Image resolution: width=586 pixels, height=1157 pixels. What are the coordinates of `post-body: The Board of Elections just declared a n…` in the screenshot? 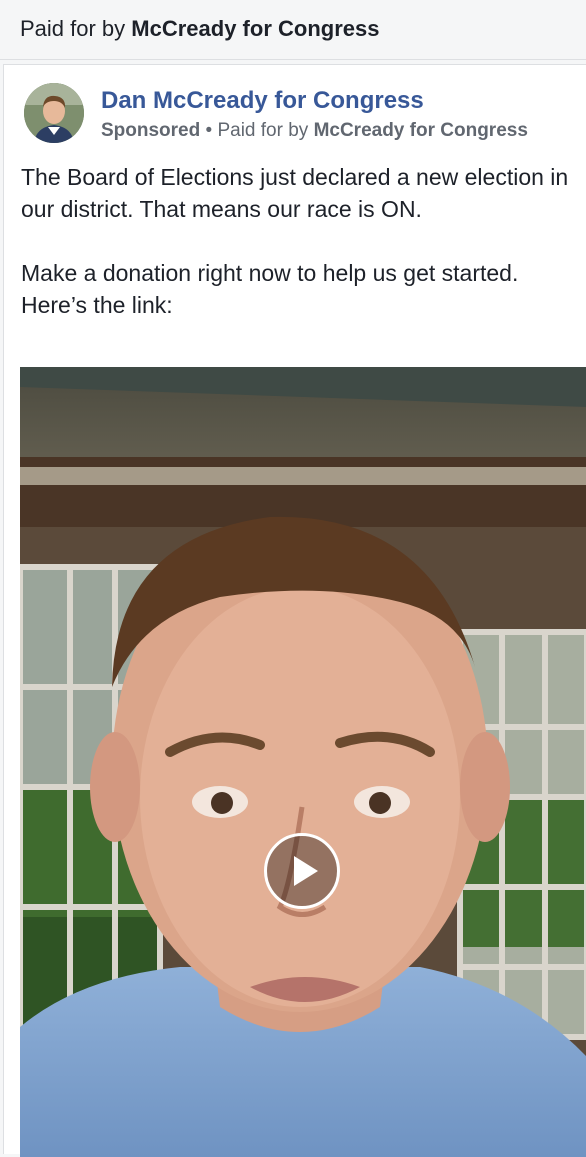 It's located at (301, 241).